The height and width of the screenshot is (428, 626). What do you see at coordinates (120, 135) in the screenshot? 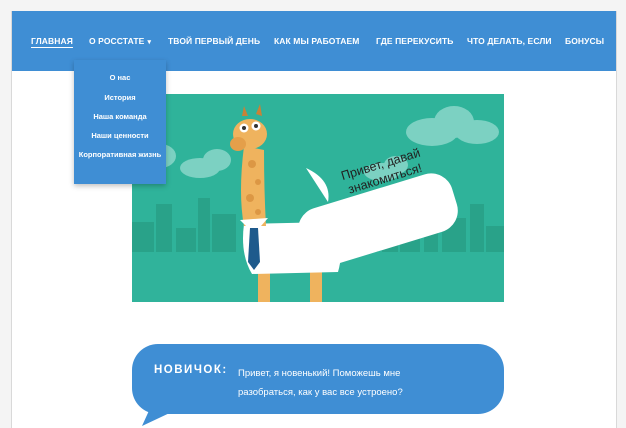
I see `dropdown-item-values: Наши ценности` at bounding box center [120, 135].